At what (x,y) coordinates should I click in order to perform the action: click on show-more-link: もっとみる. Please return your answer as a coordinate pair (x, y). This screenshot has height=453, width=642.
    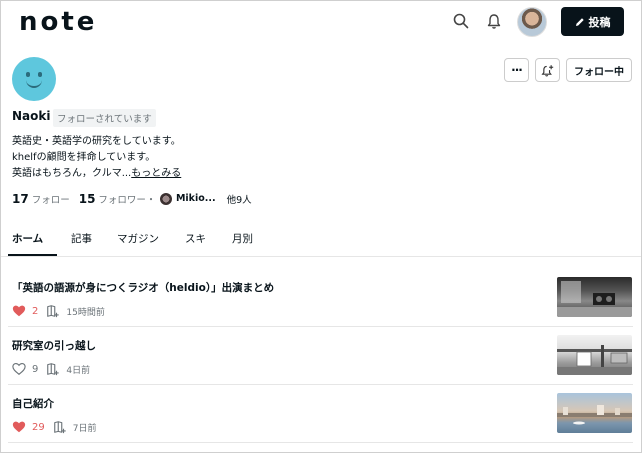
    Looking at the image, I should click on (156, 173).